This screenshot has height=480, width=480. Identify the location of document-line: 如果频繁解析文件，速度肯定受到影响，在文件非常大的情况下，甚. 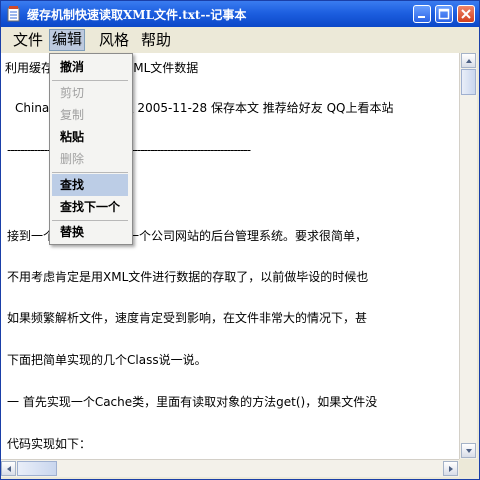
(187, 318).